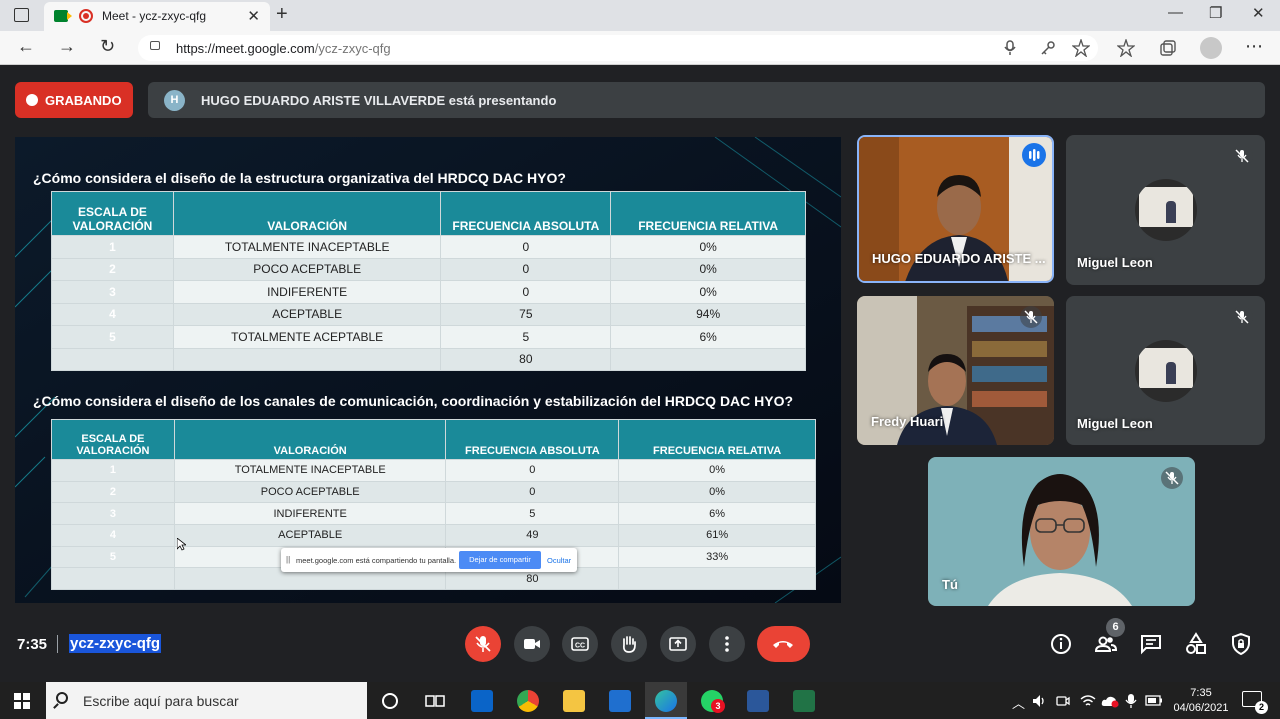 This screenshot has width=1280, height=719. Describe the element at coordinates (1110, 701) in the screenshot. I see `onedrive-icon` at that location.